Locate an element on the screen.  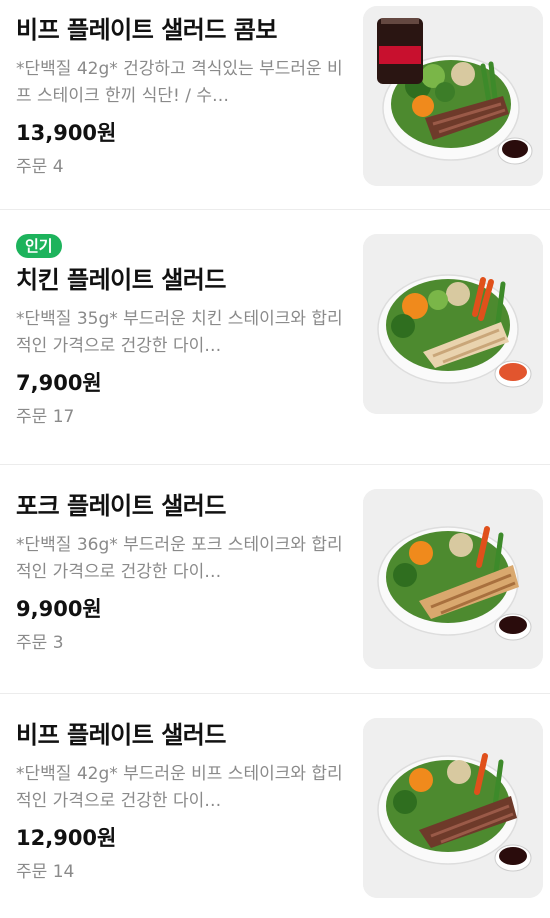
menu-item-price: 7,900원 is located at coordinates (59, 383).